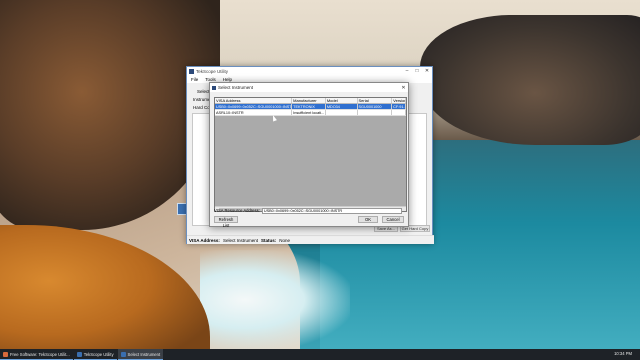  Describe the element at coordinates (98, 354) in the screenshot. I see `taskbar-item-label: TekScope Utility` at that location.